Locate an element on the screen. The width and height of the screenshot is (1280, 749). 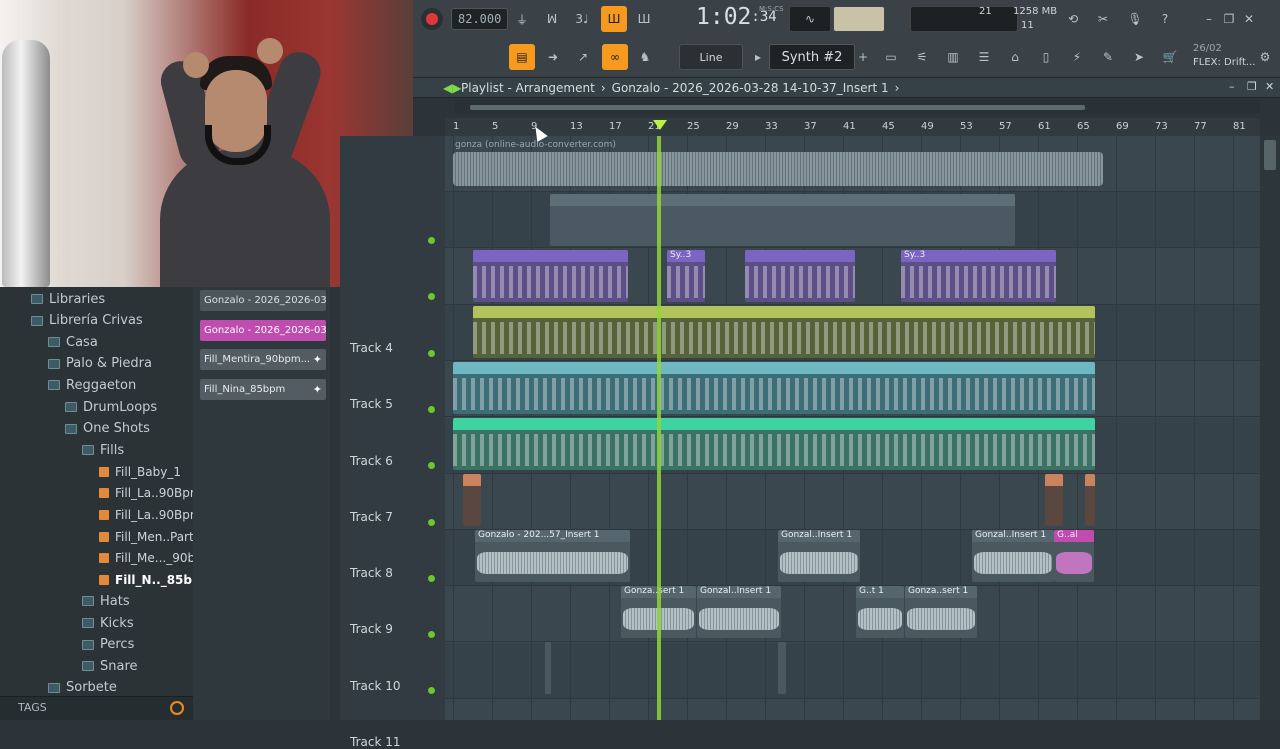
stamp-icon: ♞ is located at coordinates (645, 57).